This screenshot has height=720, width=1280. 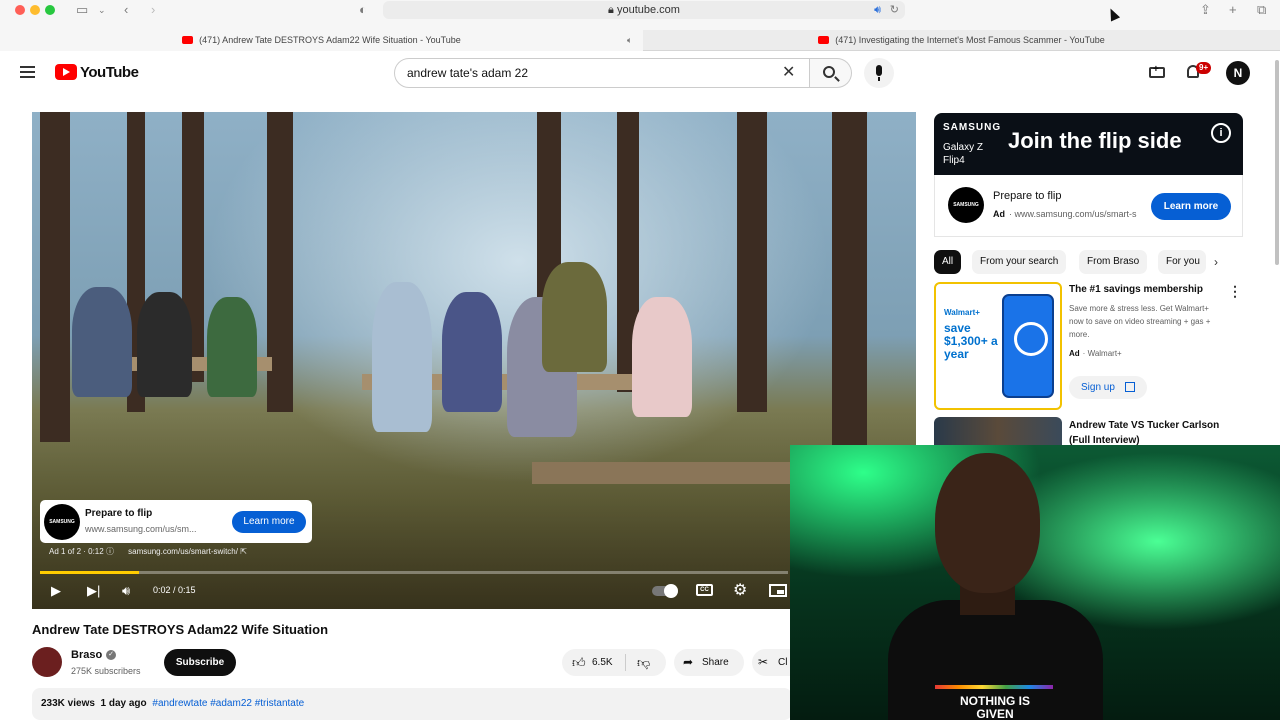 I want to click on phone-graphic, so click(x=1028, y=346).